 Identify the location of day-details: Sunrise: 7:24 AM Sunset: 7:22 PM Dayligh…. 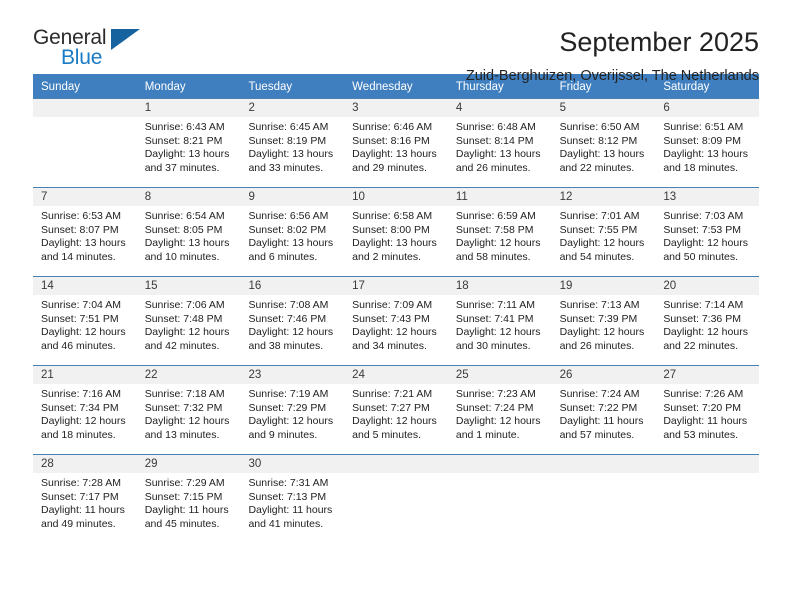
(604, 413).